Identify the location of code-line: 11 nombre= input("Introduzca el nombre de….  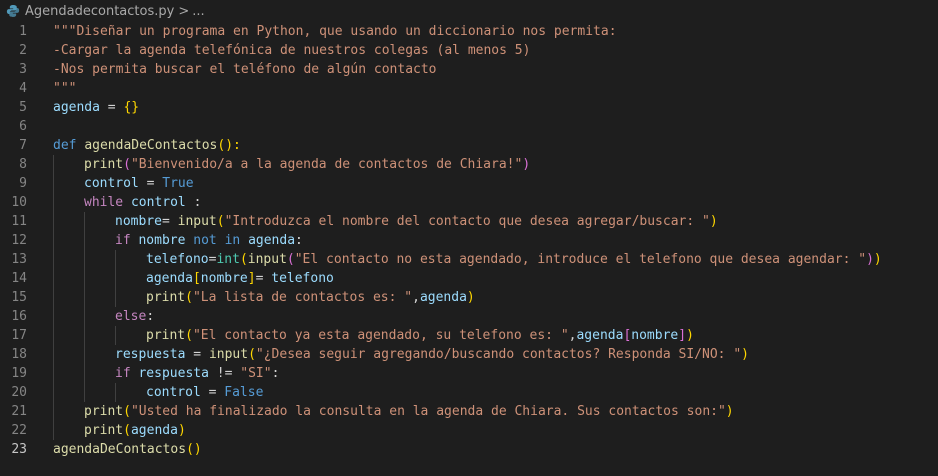
(469, 221).